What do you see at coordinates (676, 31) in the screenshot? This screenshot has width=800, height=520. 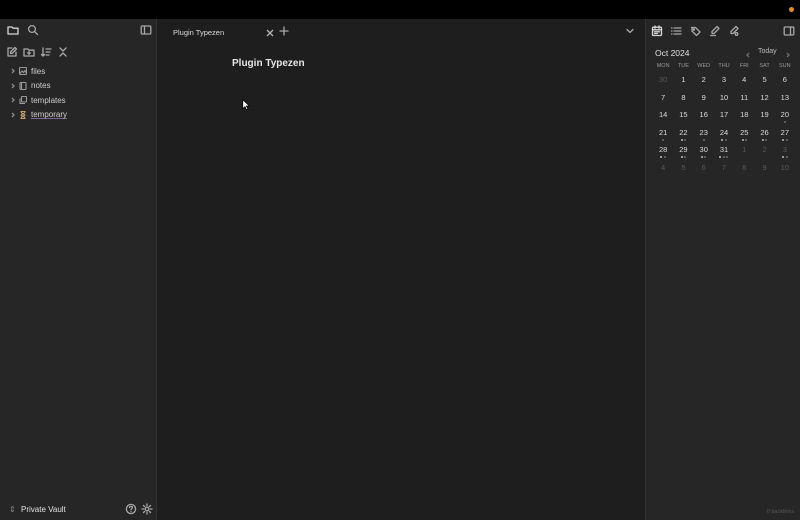 I see `list-icon` at bounding box center [676, 31].